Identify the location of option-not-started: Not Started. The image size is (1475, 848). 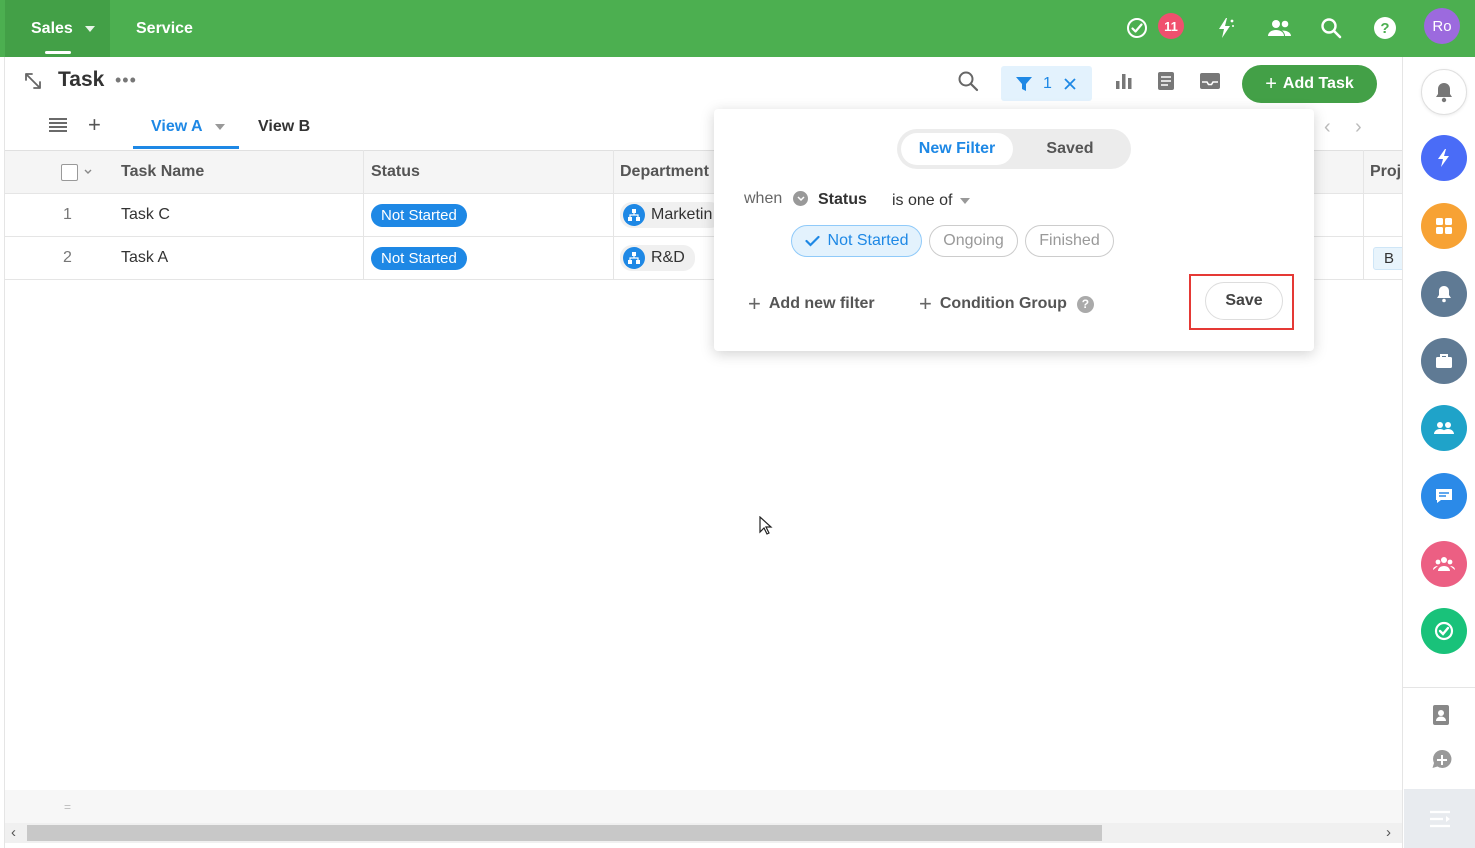
(856, 241).